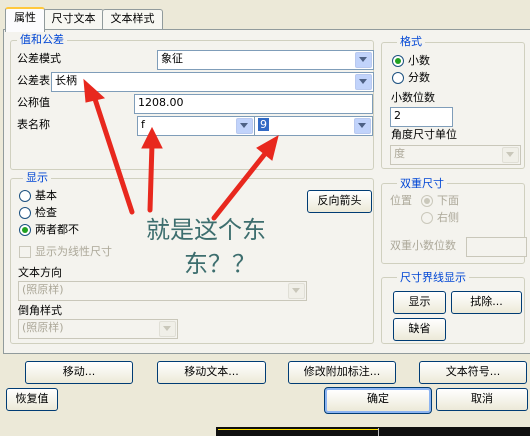 The height and width of the screenshot is (436, 530). What do you see at coordinates (113, 154) in the screenshot?
I see `arrow-to-tolerance-table` at bounding box center [113, 154].